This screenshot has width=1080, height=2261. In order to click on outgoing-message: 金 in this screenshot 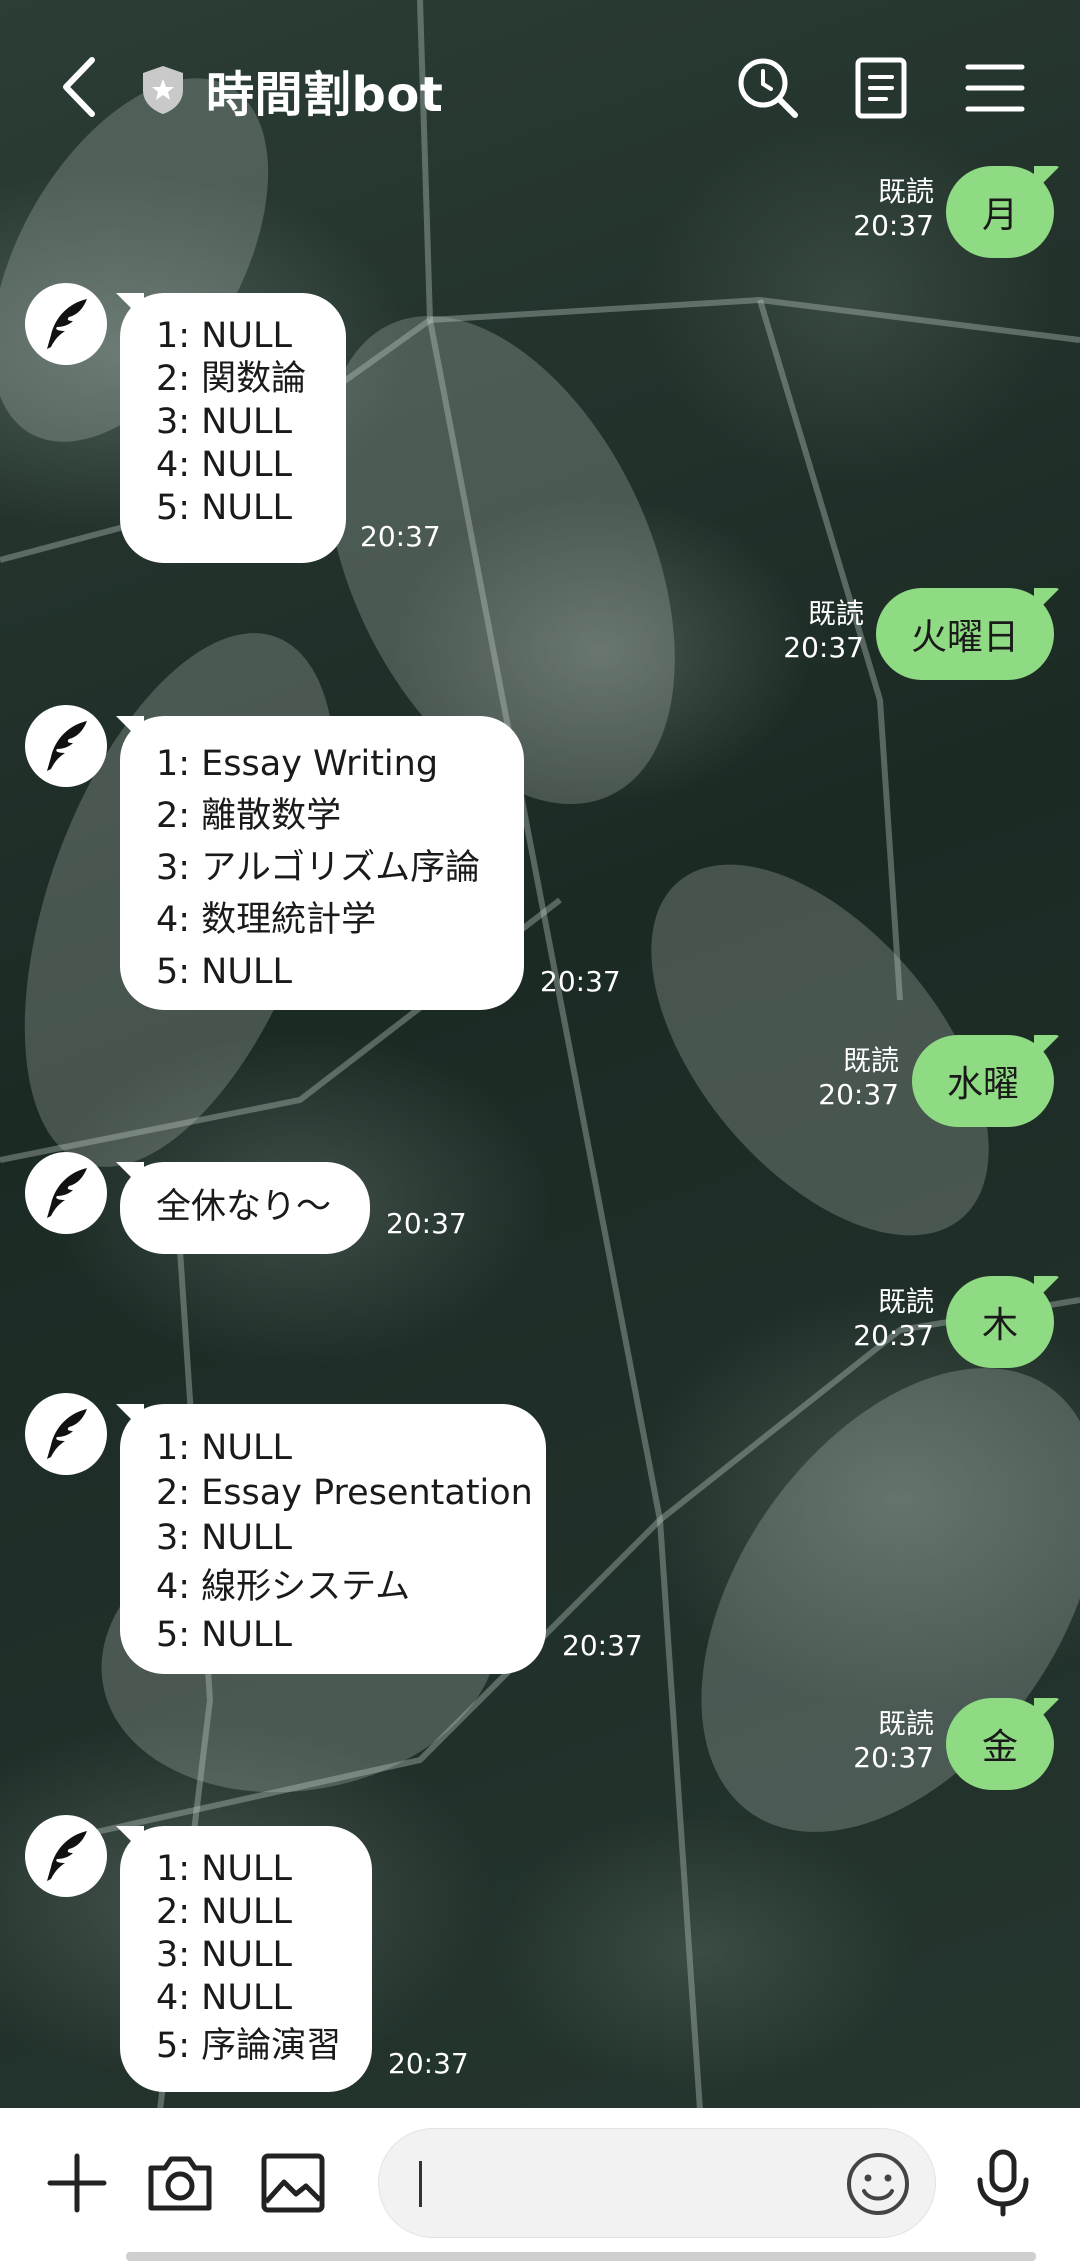, I will do `click(1000, 1744)`.